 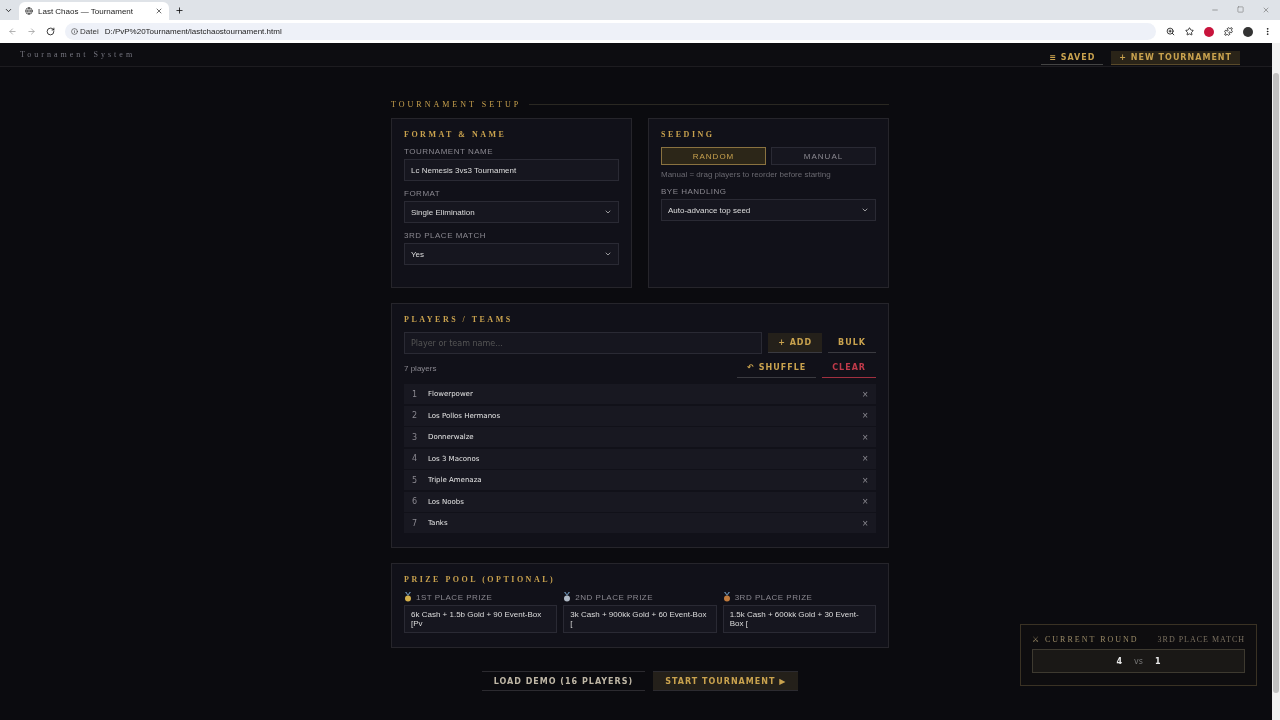 What do you see at coordinates (511, 212) in the screenshot?
I see `select-field: Single Elimination` at bounding box center [511, 212].